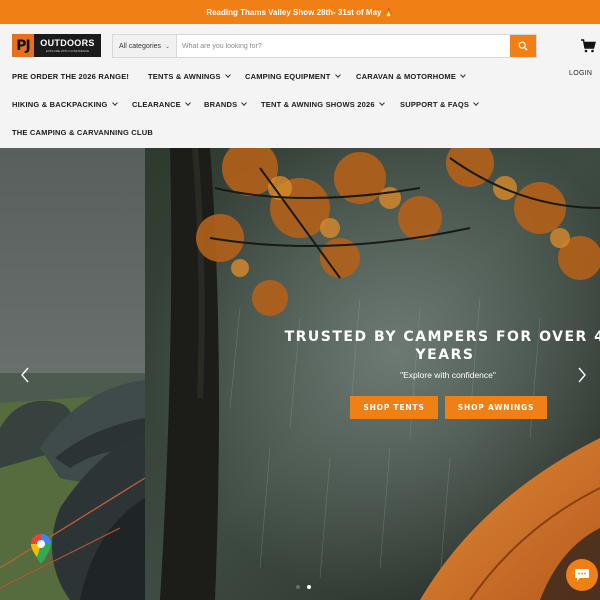 The height and width of the screenshot is (600, 600). I want to click on login-link: LOGIN, so click(580, 73).